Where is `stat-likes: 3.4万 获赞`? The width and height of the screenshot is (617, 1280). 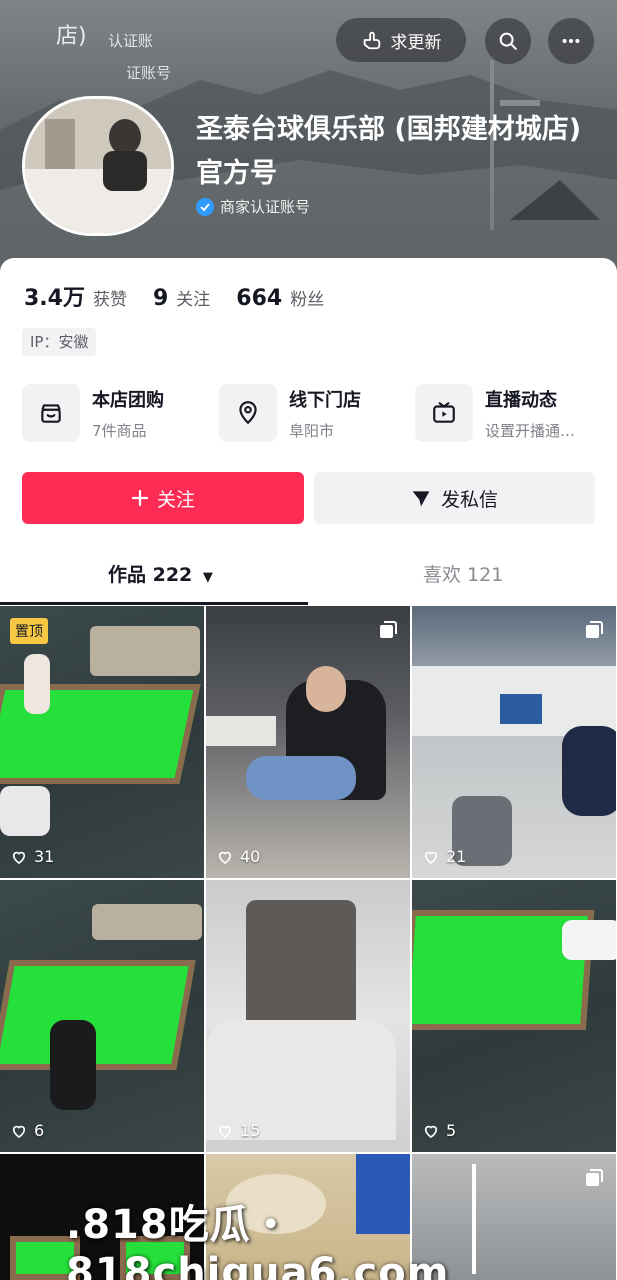 stat-likes: 3.4万 获赞 is located at coordinates (75, 296).